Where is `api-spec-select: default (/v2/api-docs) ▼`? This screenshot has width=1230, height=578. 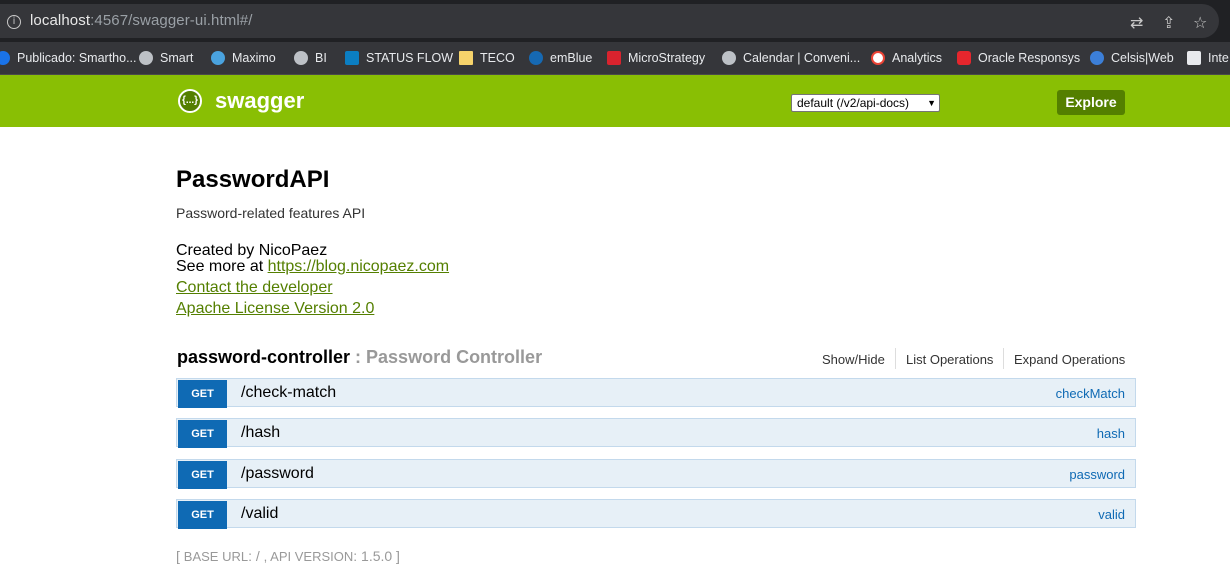
api-spec-select: default (/v2/api-docs) ▼ is located at coordinates (865, 103).